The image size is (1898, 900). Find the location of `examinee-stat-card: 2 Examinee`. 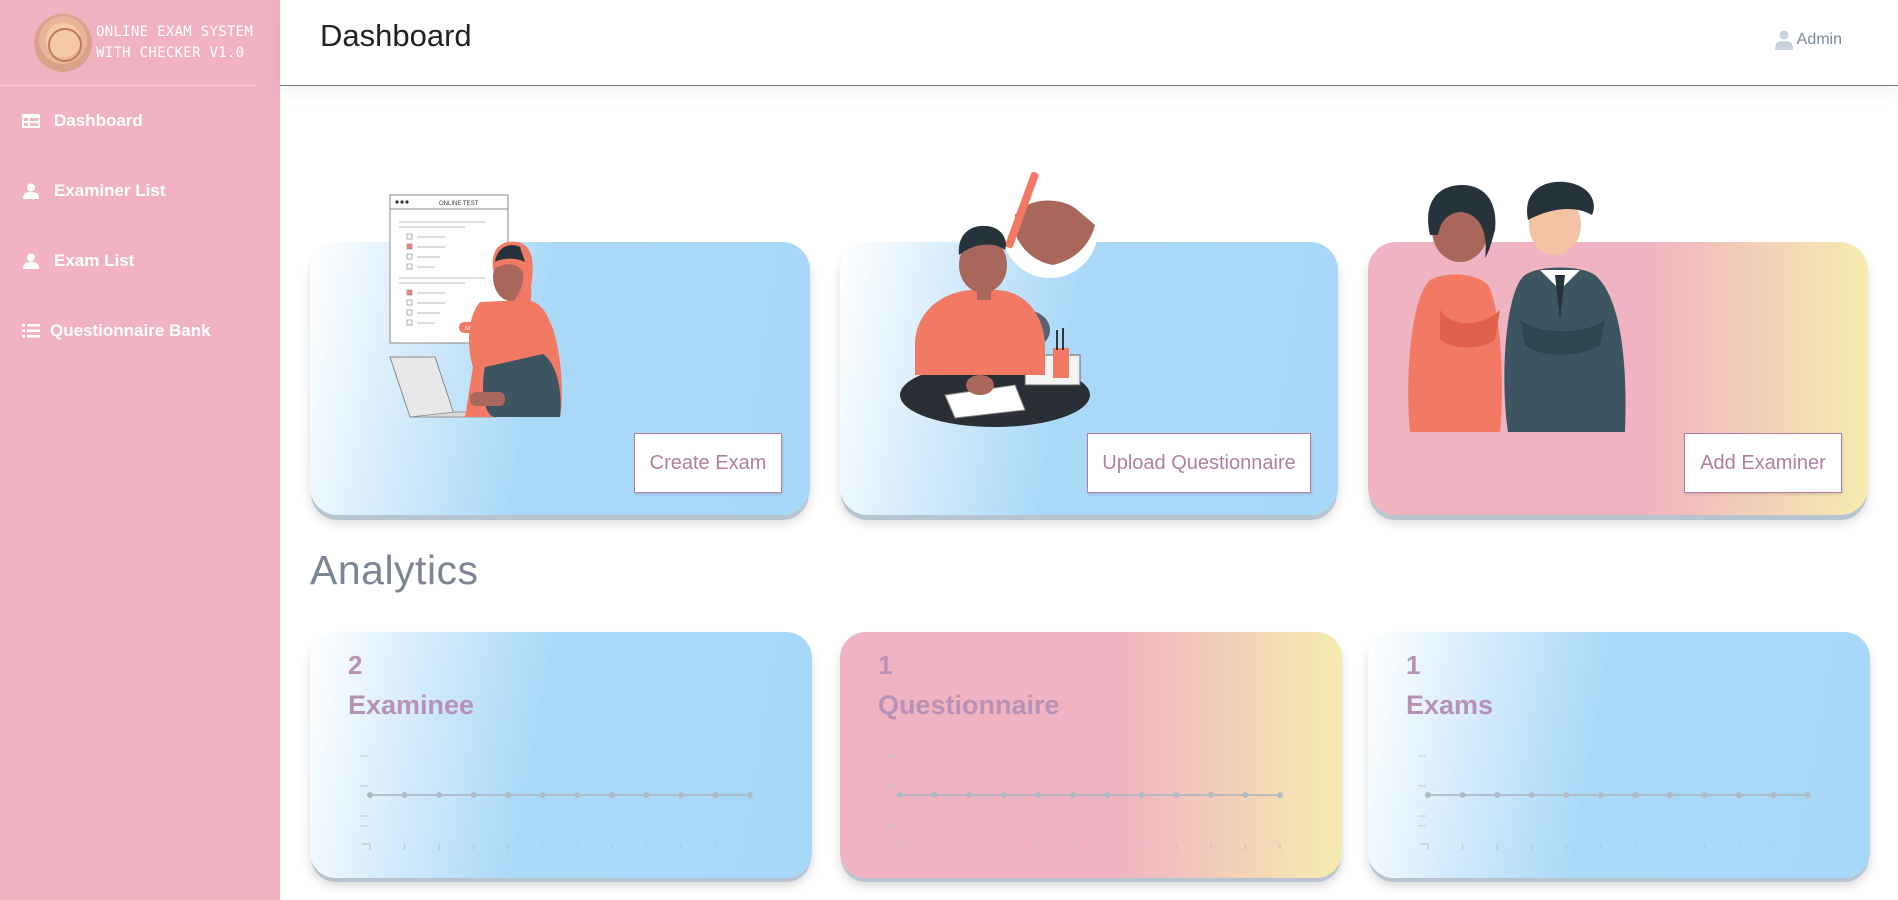

examinee-stat-card: 2 Examinee is located at coordinates (561, 755).